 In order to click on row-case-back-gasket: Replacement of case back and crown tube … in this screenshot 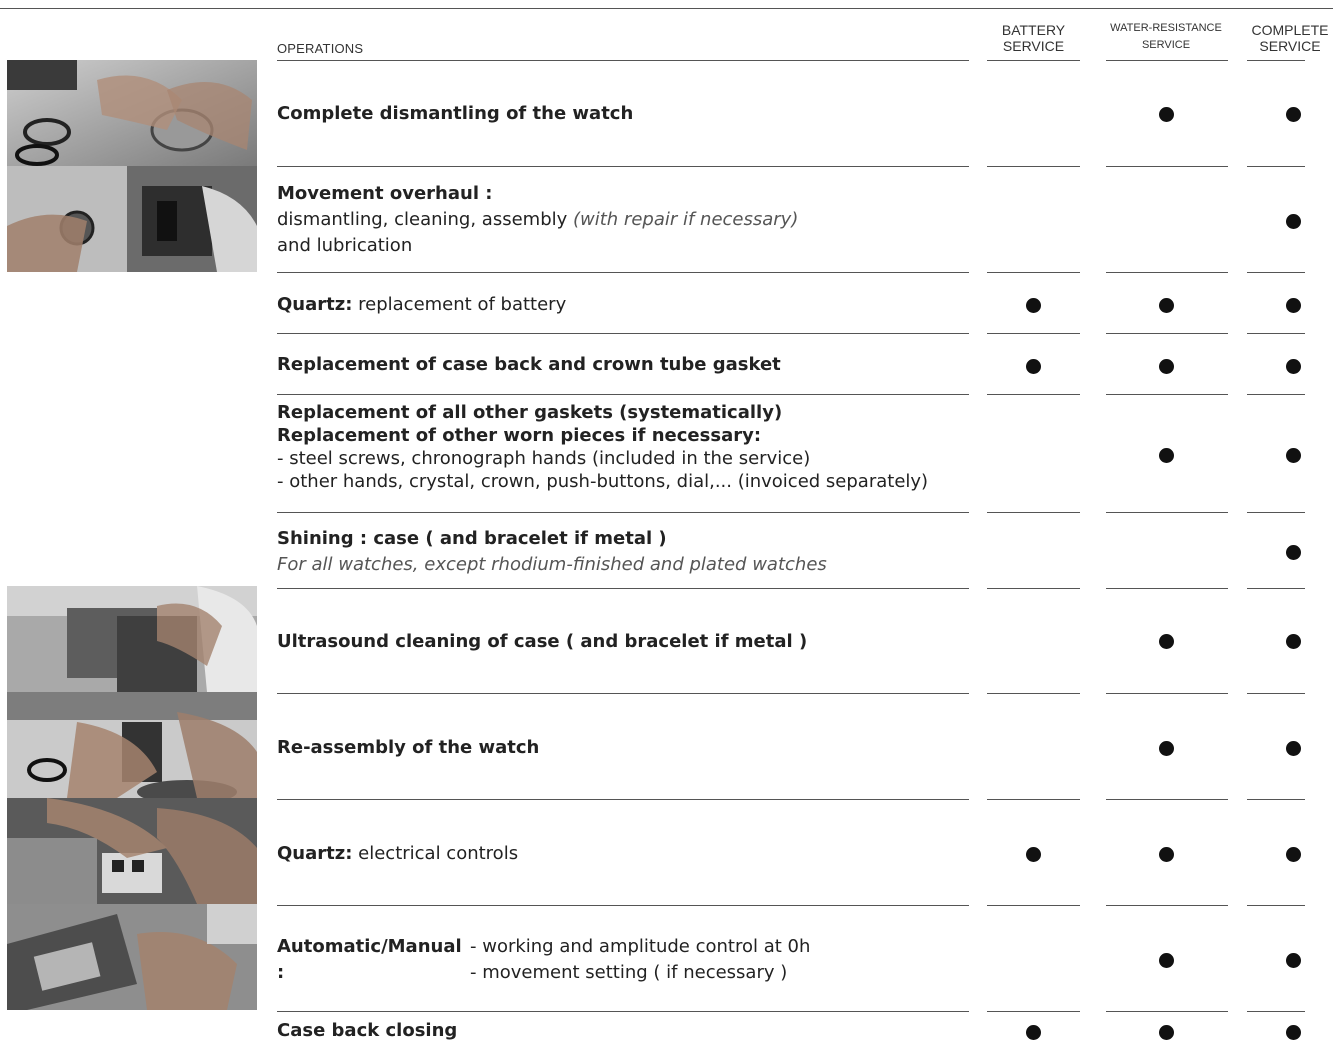, I will do `click(627, 365)`.